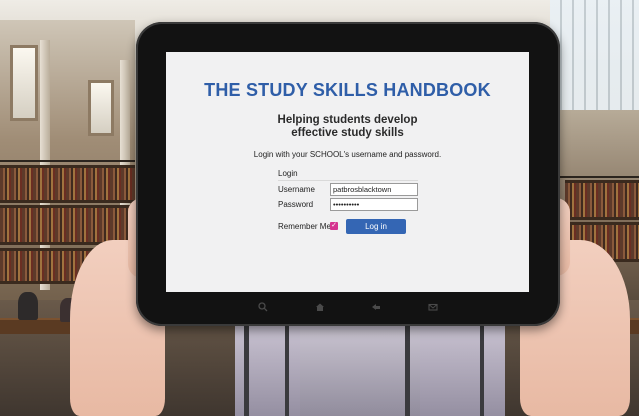 The width and height of the screenshot is (639, 416). What do you see at coordinates (374, 189) in the screenshot?
I see `username-input: patbrosblacktown` at bounding box center [374, 189].